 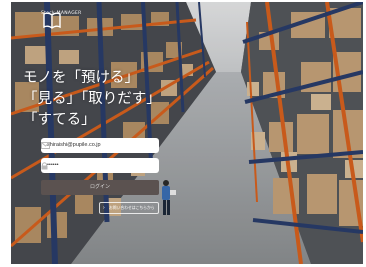 What do you see at coordinates (81, 78) in the screenshot?
I see `hero-line-1: モノを「預ける」` at bounding box center [81, 78].